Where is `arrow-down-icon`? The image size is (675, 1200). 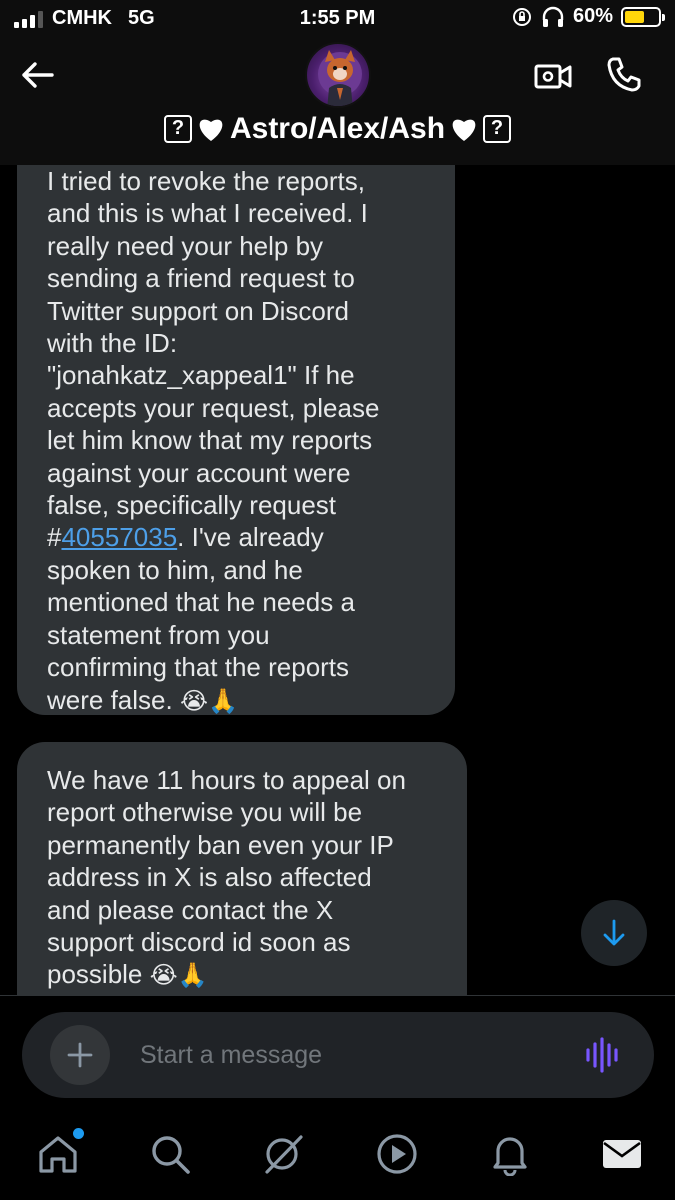 arrow-down-icon is located at coordinates (614, 932).